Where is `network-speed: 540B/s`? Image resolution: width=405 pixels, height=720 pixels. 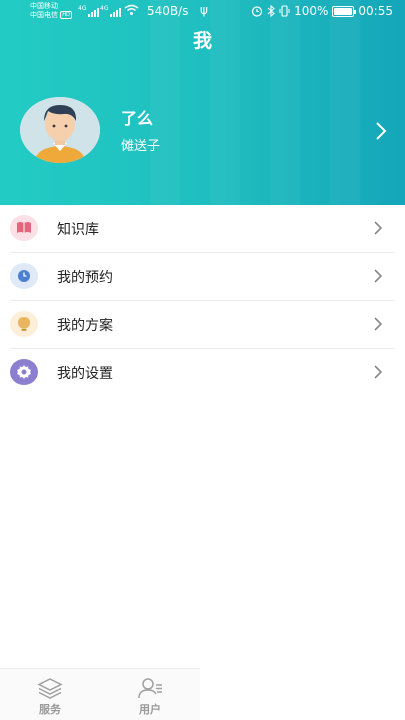 network-speed: 540B/s is located at coordinates (168, 11).